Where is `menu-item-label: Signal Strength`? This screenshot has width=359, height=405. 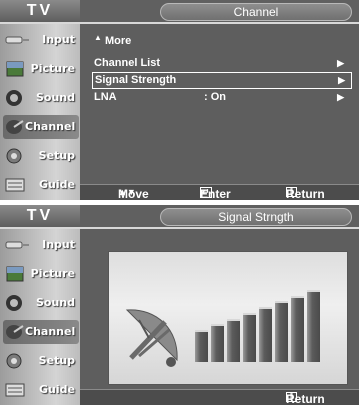 menu-item-label: Signal Strength is located at coordinates (136, 80).